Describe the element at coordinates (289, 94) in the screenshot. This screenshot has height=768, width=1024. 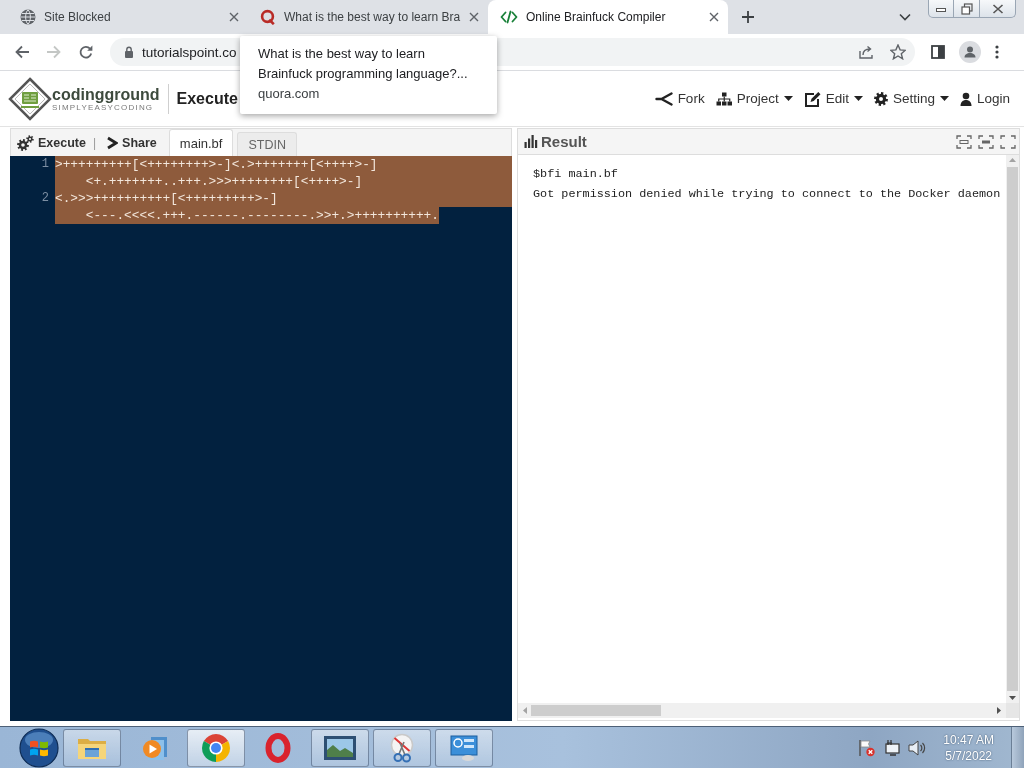
I see `tooltip-domain: quora.com` at that location.